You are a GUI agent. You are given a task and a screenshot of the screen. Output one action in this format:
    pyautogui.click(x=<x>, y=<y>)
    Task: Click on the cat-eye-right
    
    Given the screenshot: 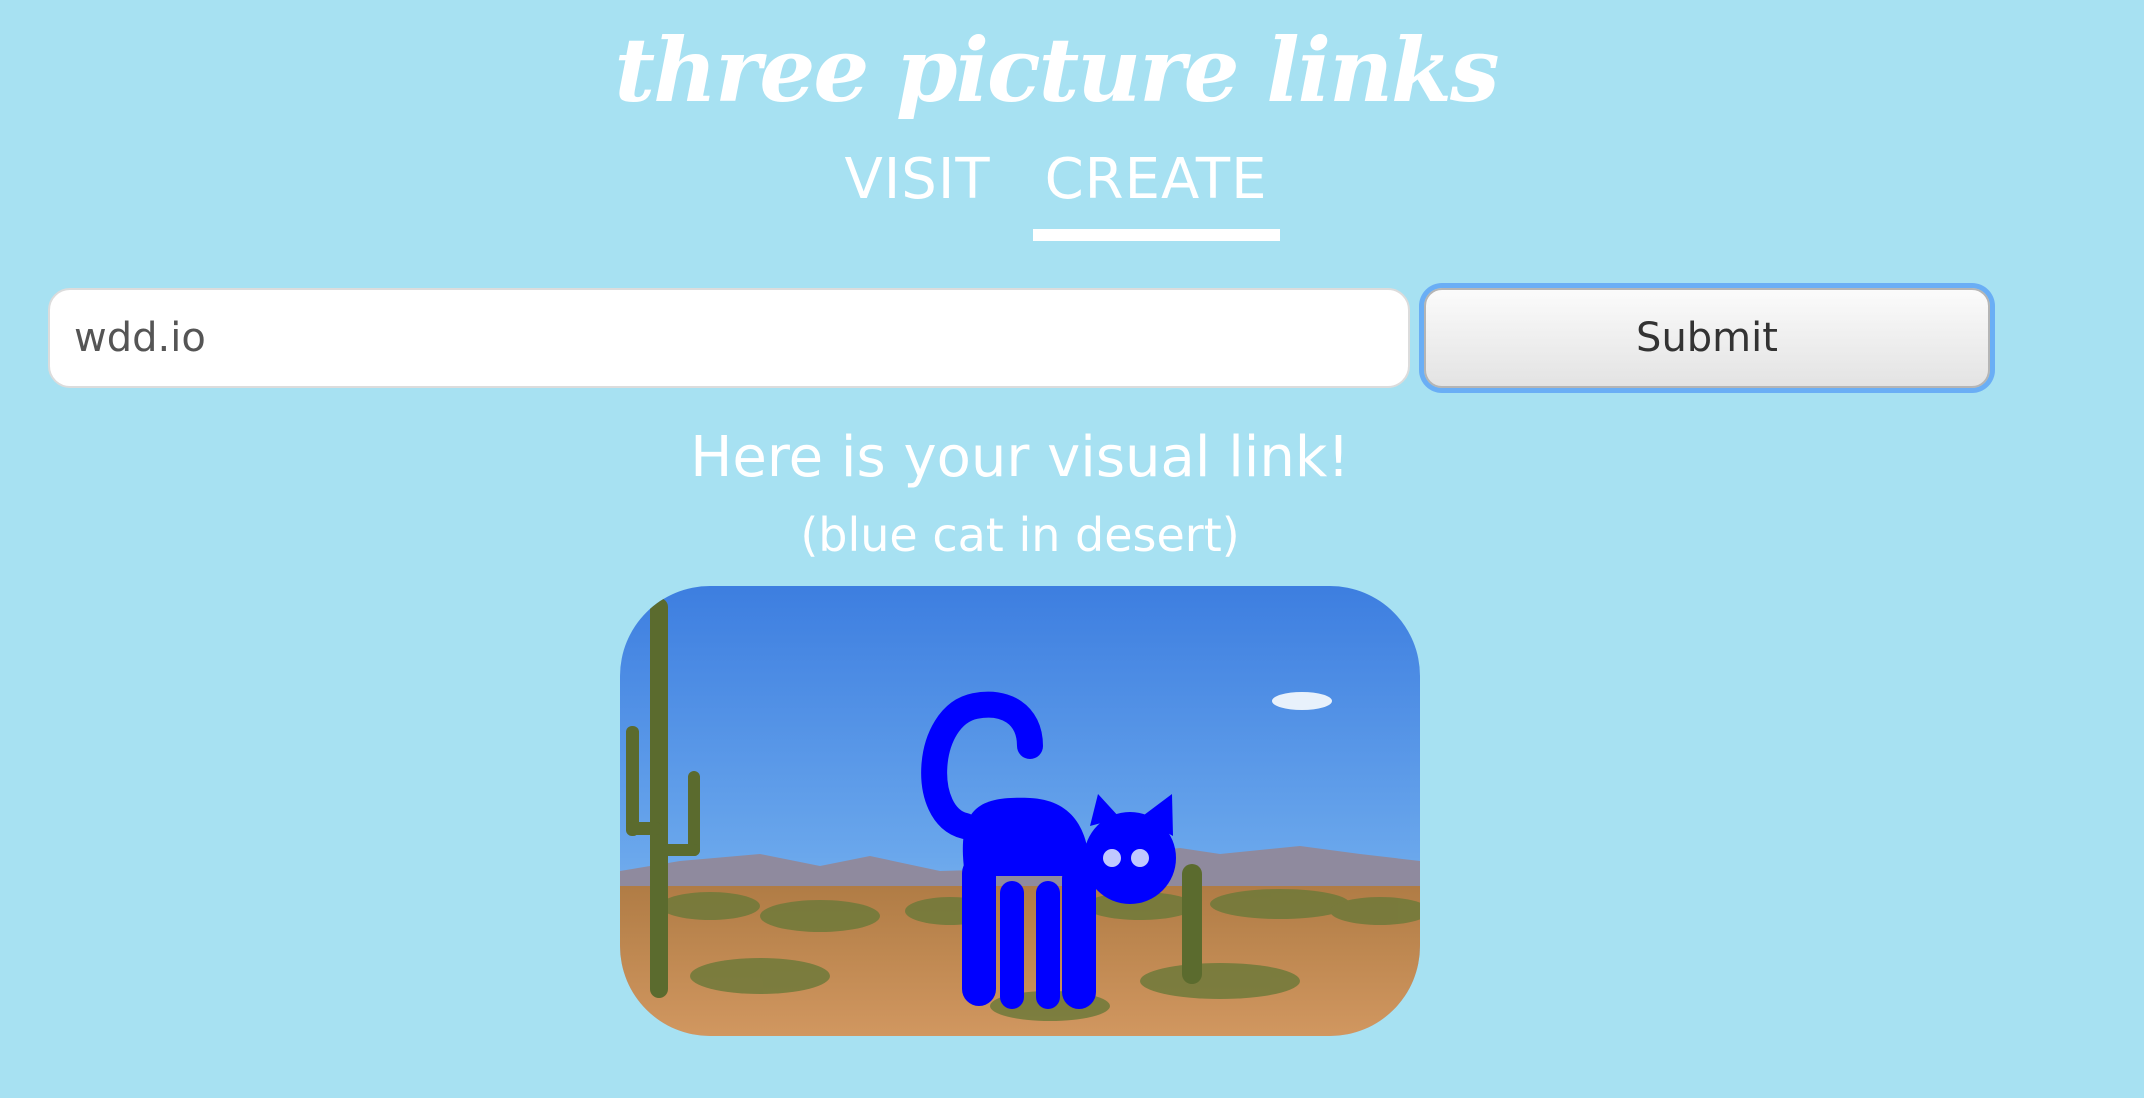 What is the action you would take?
    pyautogui.click(x=1140, y=858)
    